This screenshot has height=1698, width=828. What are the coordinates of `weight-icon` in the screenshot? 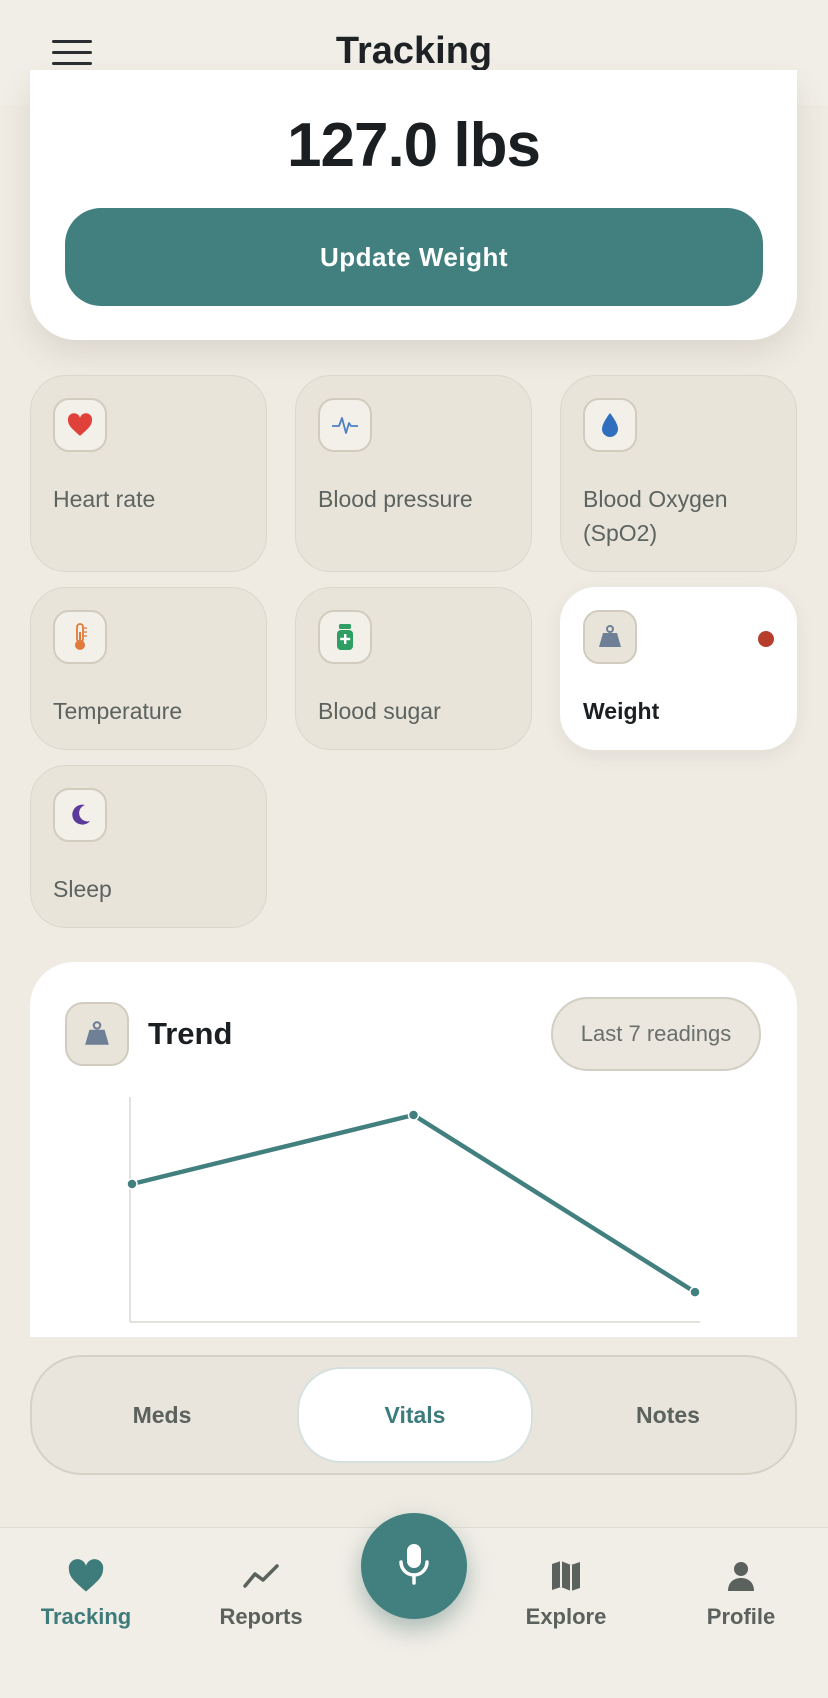 It's located at (610, 637).